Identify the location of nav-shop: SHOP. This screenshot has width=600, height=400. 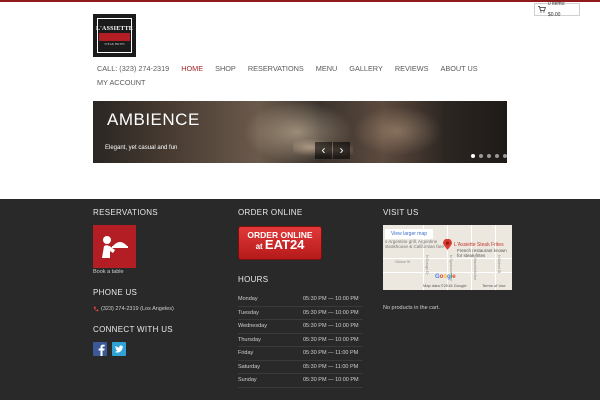
(225, 68).